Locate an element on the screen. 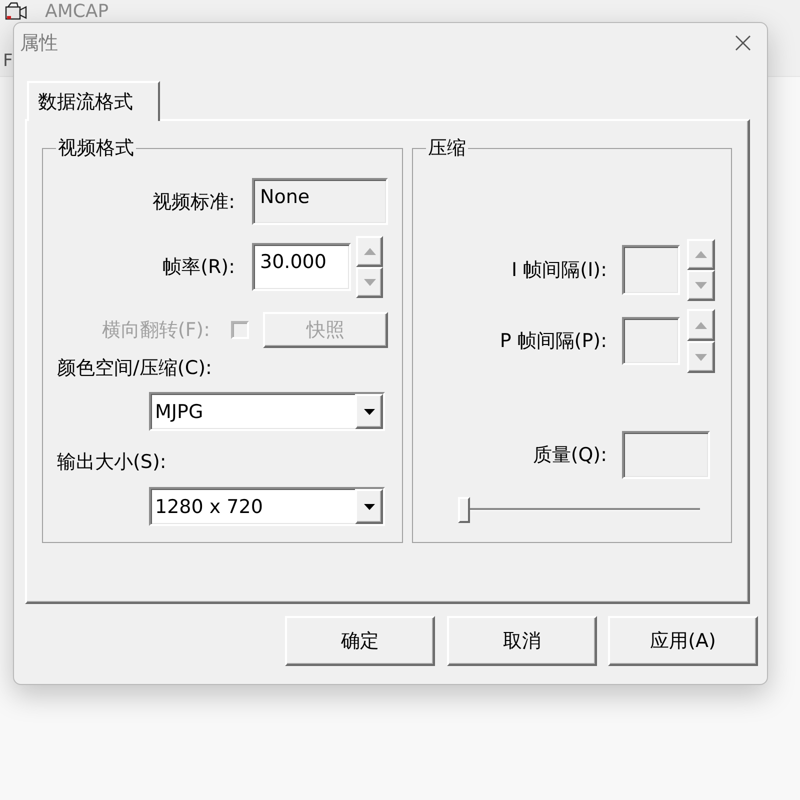 This screenshot has width=800, height=800. app-title: AMCAP is located at coordinates (77, 11).